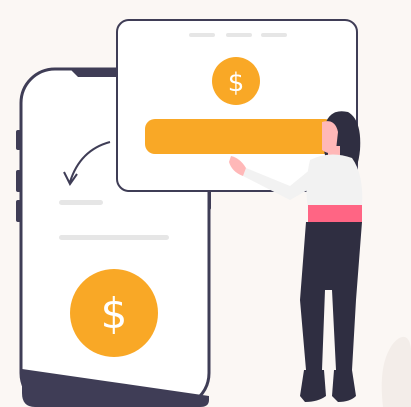 The height and width of the screenshot is (407, 411). Describe the element at coordinates (240, 136) in the screenshot. I see `card-pay-bar` at that location.